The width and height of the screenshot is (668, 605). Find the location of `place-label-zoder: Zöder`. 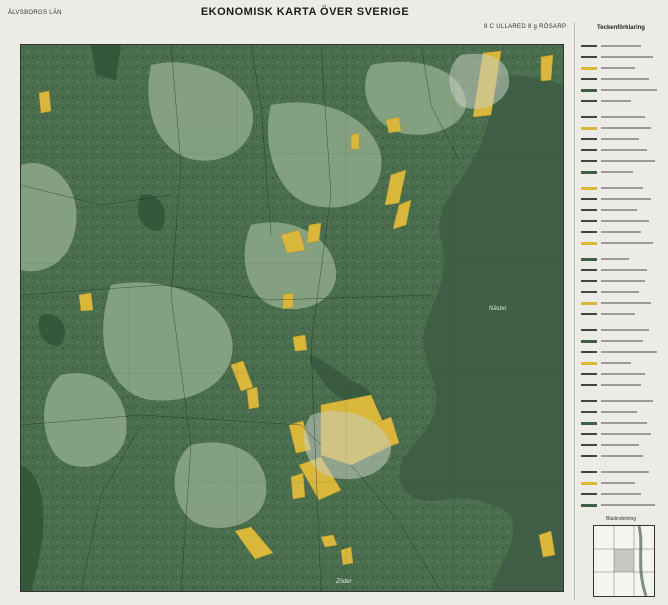

place-label-zoder: Zöder is located at coordinates (344, 582).